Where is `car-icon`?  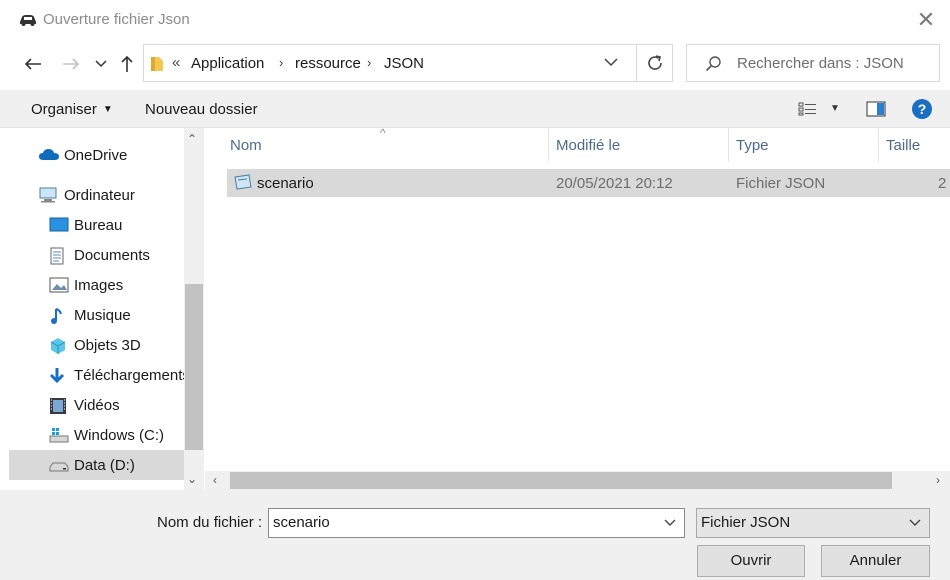
car-icon is located at coordinates (28, 20).